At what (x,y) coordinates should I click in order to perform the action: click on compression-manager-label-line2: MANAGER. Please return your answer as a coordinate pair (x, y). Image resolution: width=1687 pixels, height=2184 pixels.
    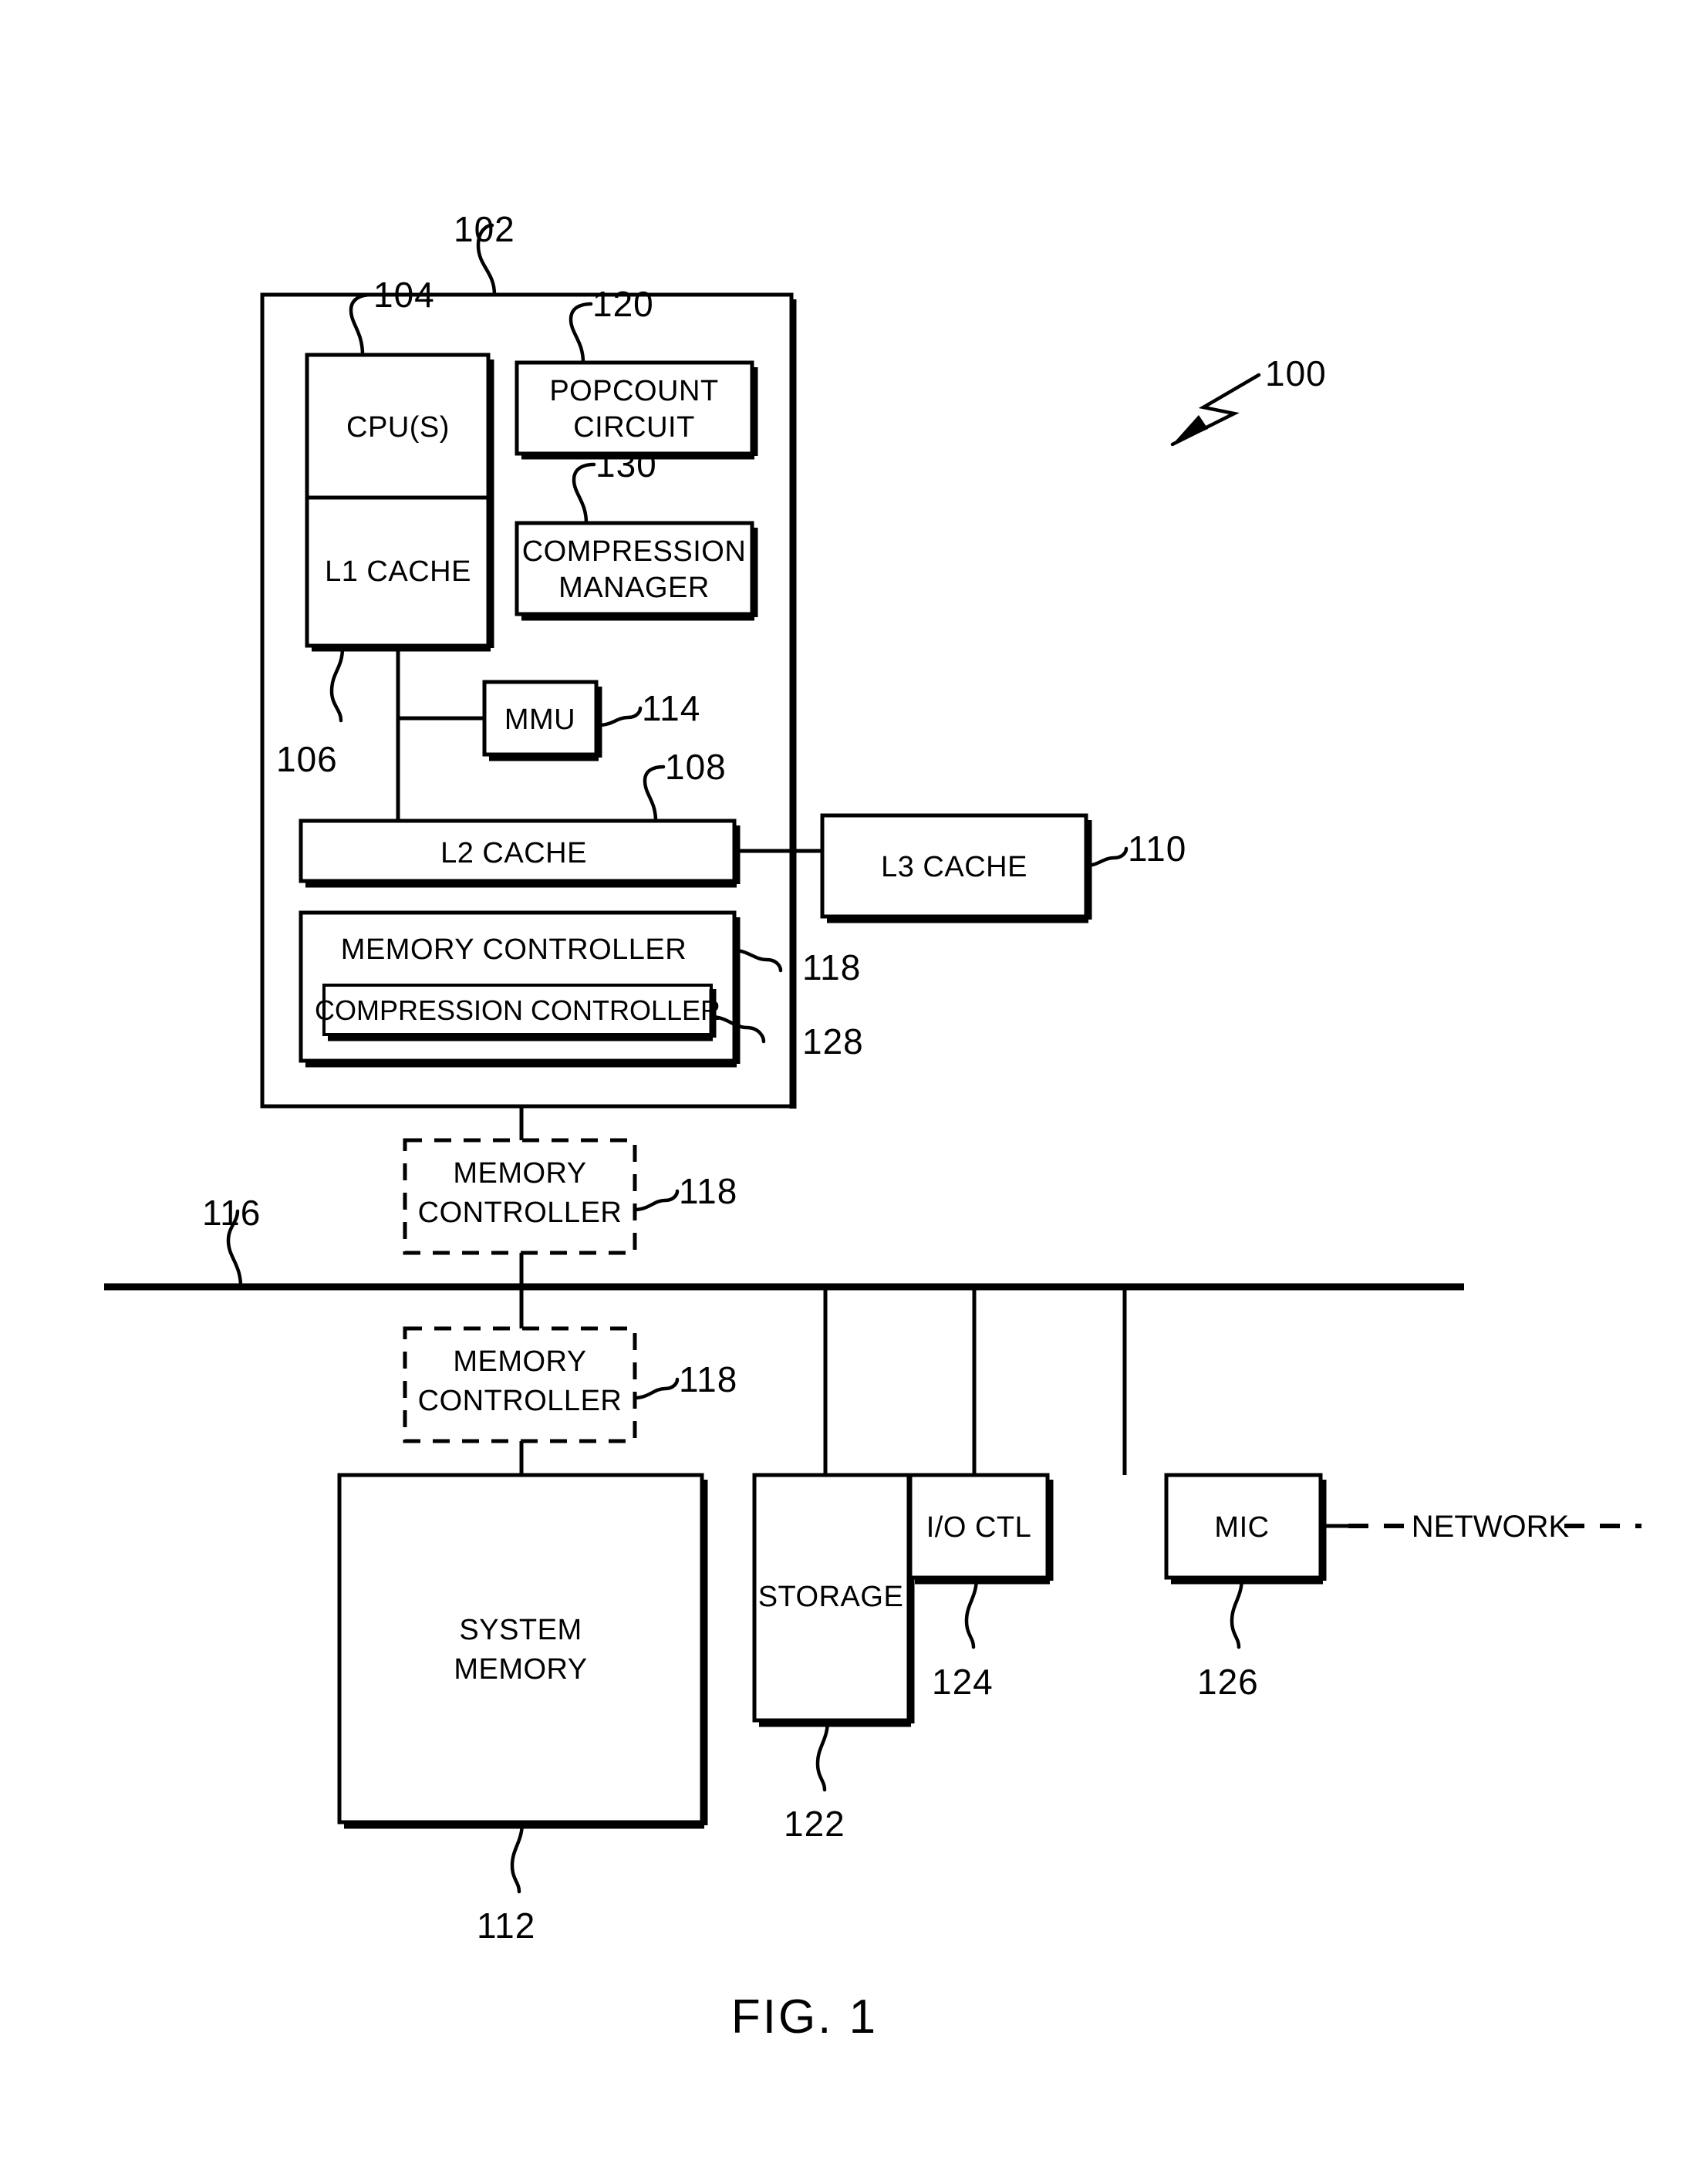
    Looking at the image, I should click on (634, 588).